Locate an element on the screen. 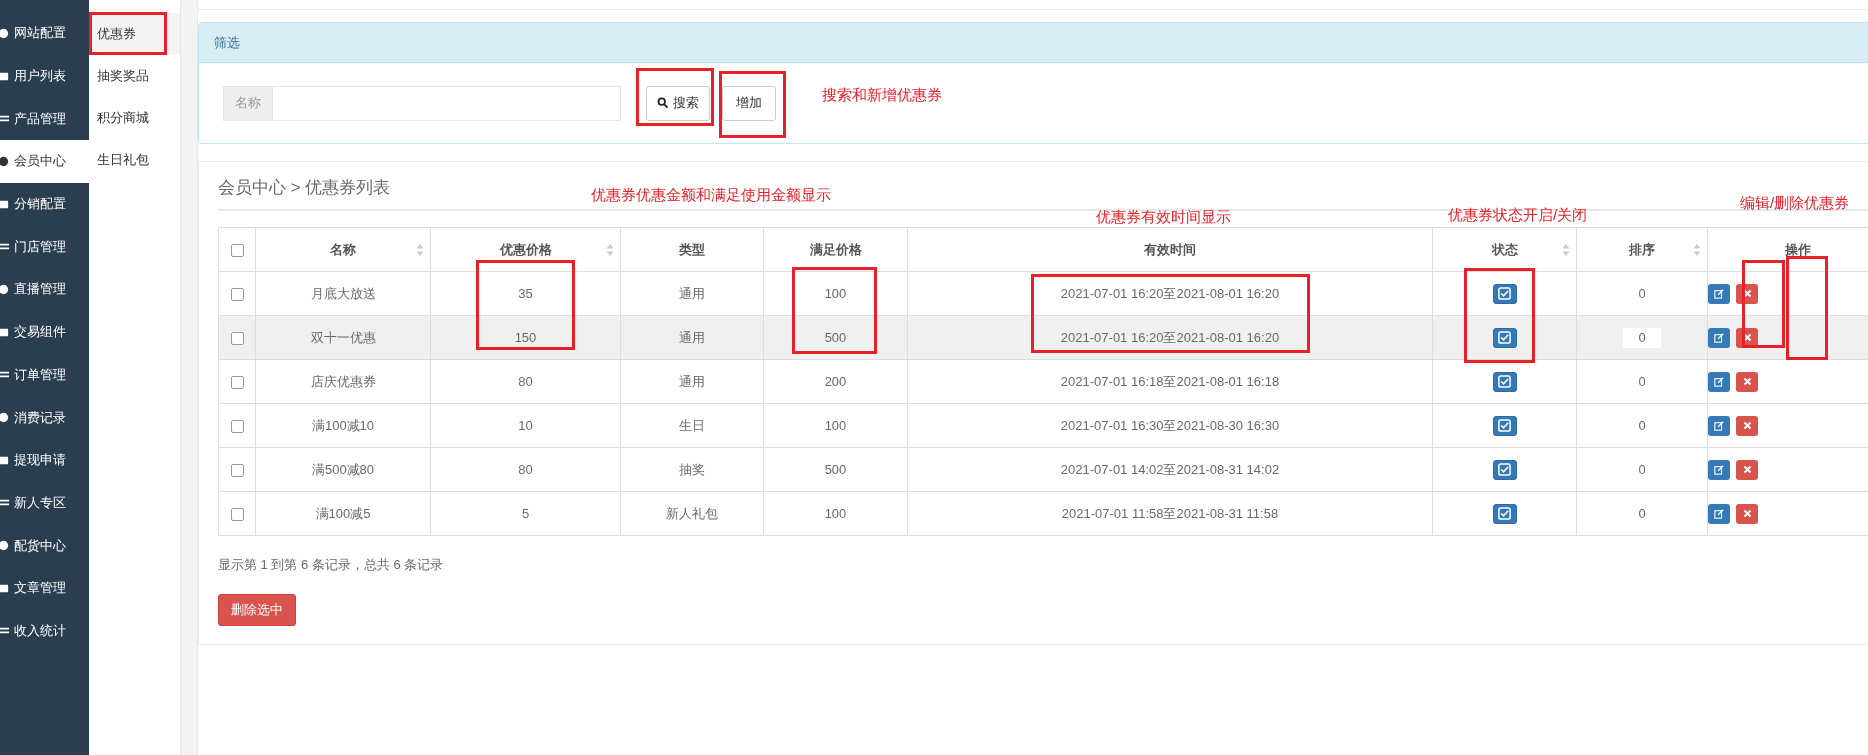  table-cell: 抽奖 is located at coordinates (692, 469).